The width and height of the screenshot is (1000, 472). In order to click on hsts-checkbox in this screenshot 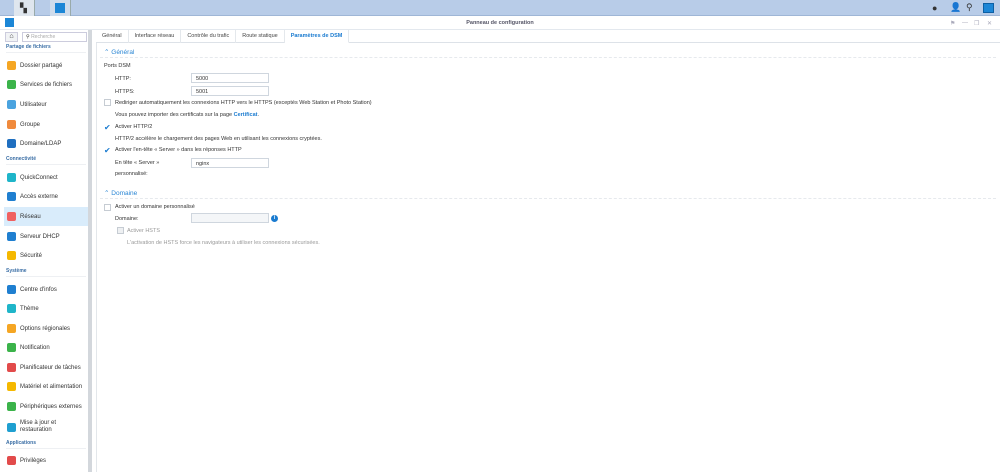, I will do `click(120, 230)`.